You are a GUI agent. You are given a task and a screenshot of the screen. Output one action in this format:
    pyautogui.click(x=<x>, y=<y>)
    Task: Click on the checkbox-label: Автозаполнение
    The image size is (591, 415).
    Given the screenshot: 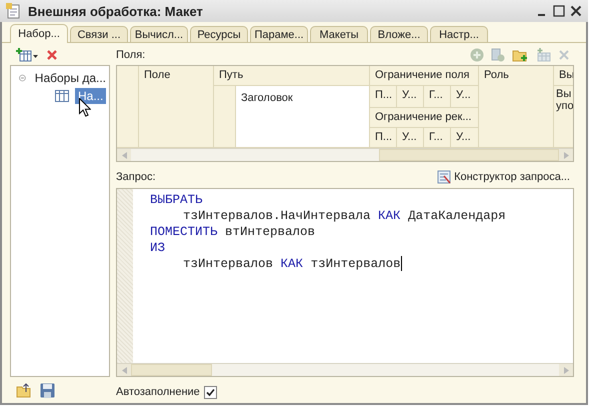 What is the action you would take?
    pyautogui.click(x=158, y=392)
    